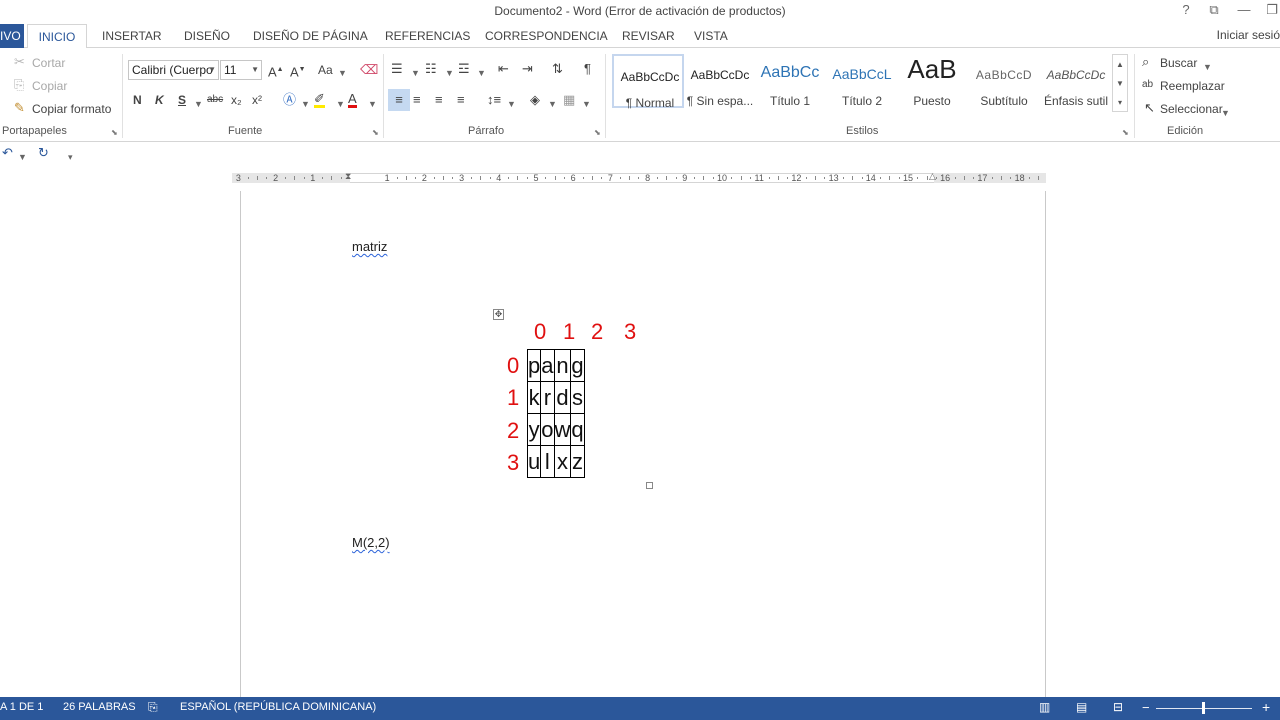 The height and width of the screenshot is (720, 1280). Describe the element at coordinates (399, 100) in the screenshot. I see `align-left-icon: ≡` at that location.